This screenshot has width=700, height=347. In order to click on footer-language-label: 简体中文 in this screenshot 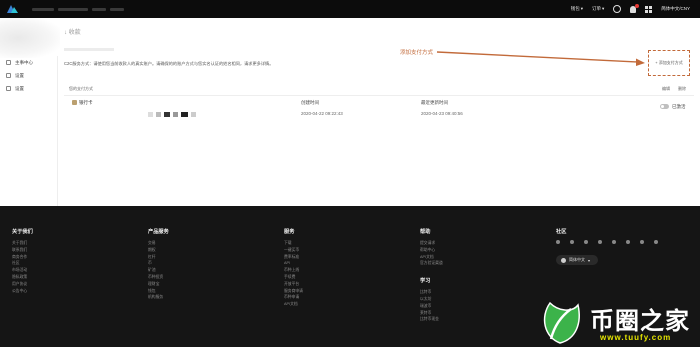, I will do `click(577, 259)`.